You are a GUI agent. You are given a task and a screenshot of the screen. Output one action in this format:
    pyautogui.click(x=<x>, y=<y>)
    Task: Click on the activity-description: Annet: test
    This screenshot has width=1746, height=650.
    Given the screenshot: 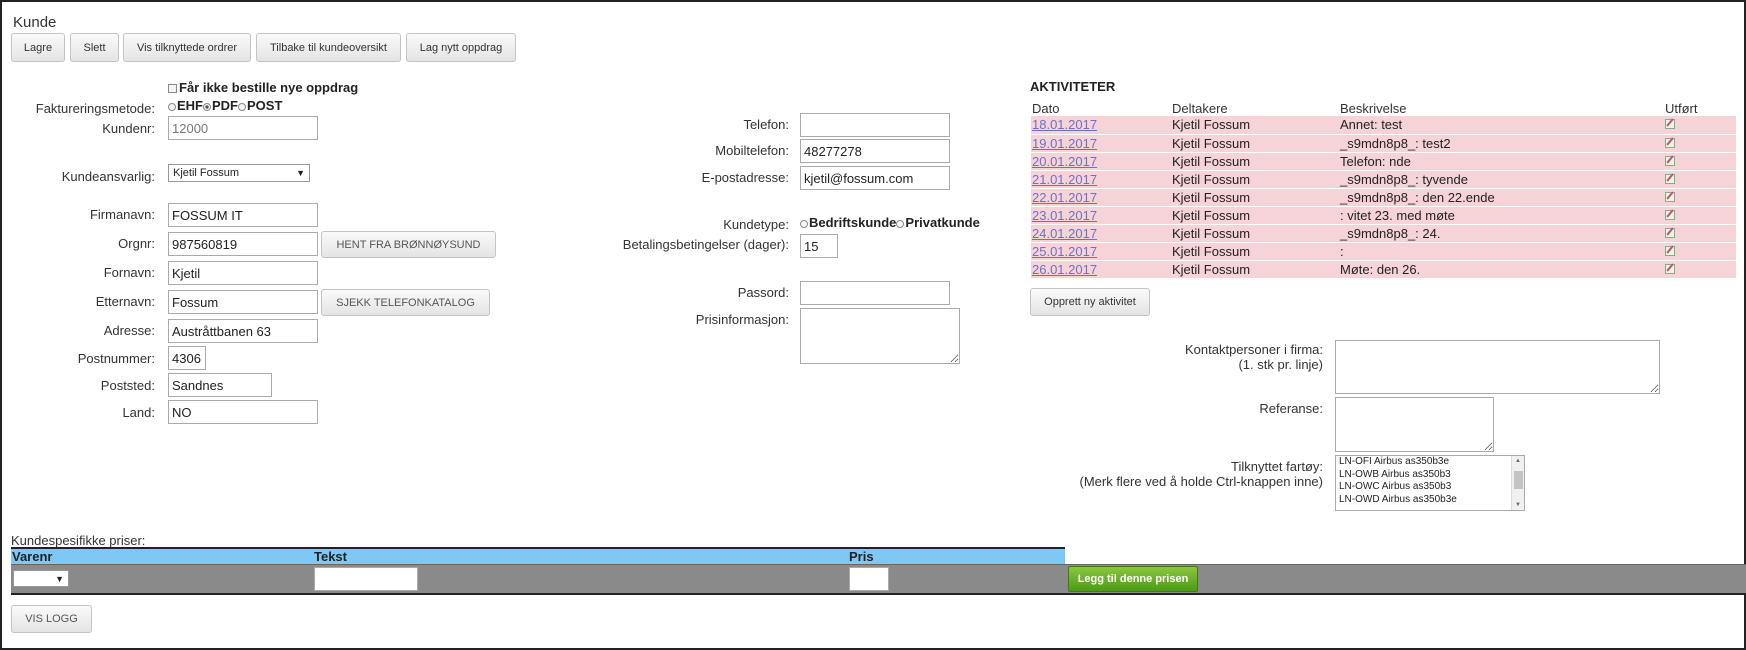 What is the action you would take?
    pyautogui.click(x=1501, y=125)
    